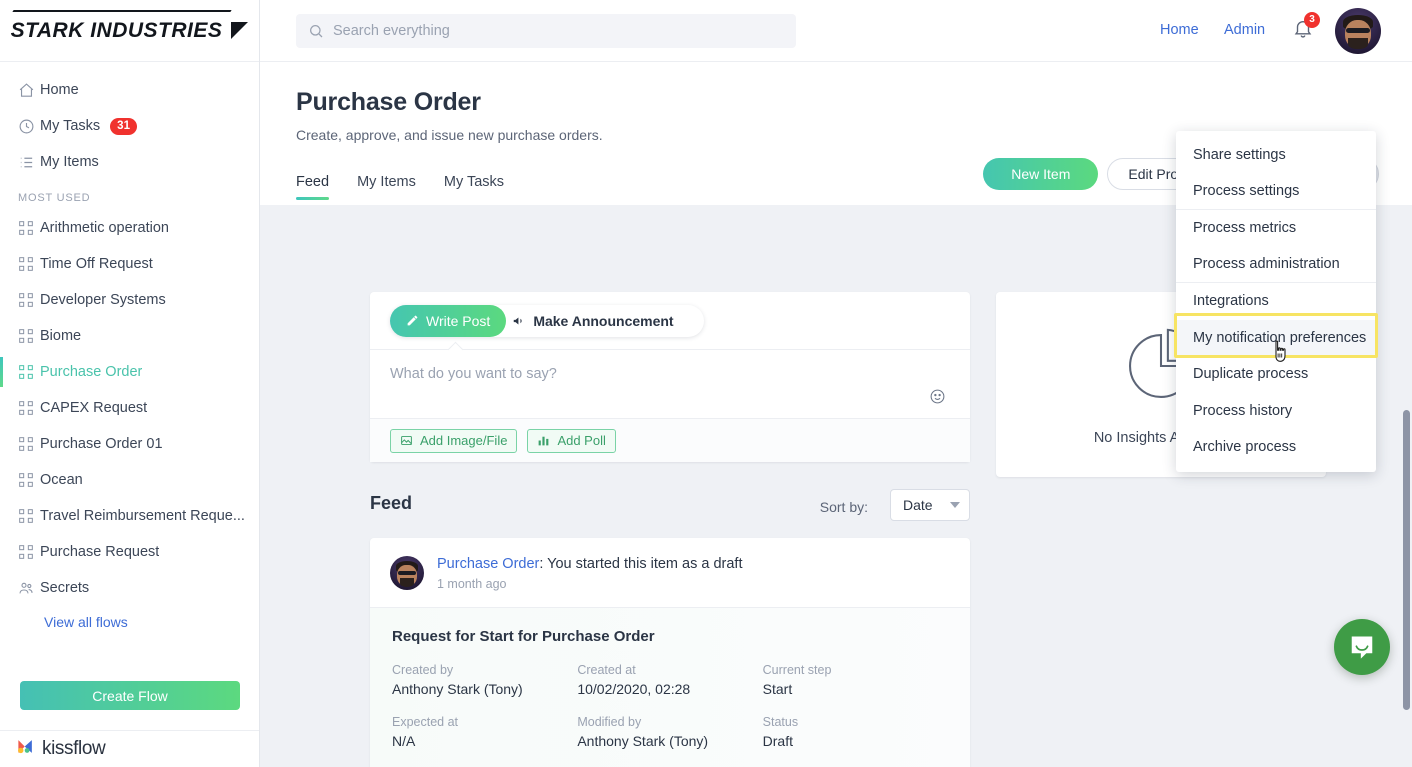 The image size is (1412, 767). Describe the element at coordinates (1041, 174) in the screenshot. I see `new-item-button: New Item` at that location.